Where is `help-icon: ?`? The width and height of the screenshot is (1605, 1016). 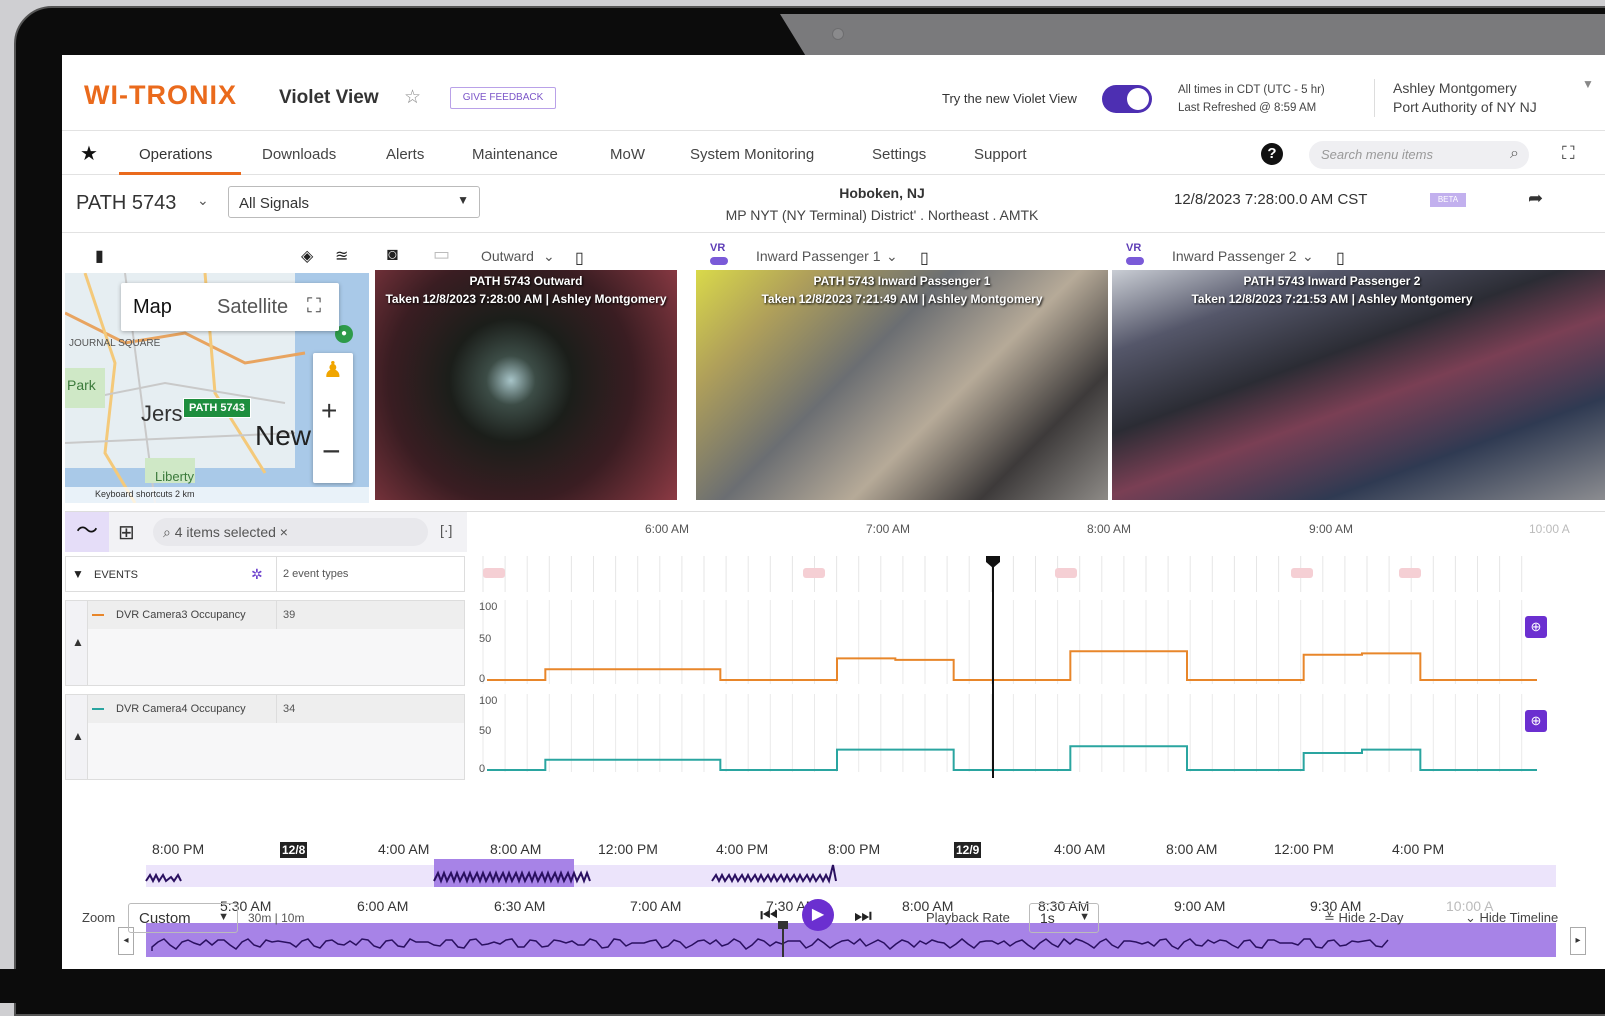
help-icon: ? is located at coordinates (1272, 154).